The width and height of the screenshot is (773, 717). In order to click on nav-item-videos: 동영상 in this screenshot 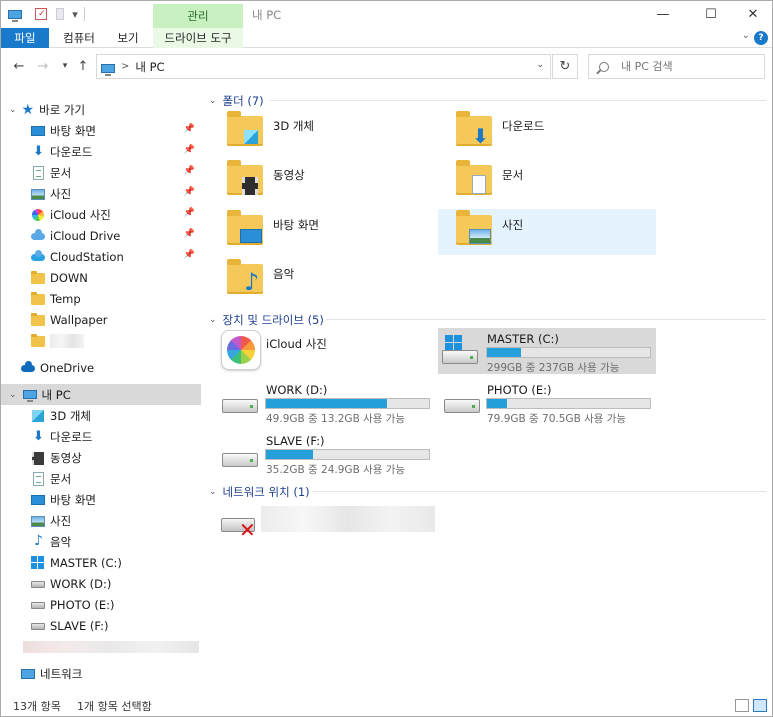, I will do `click(101, 457)`.